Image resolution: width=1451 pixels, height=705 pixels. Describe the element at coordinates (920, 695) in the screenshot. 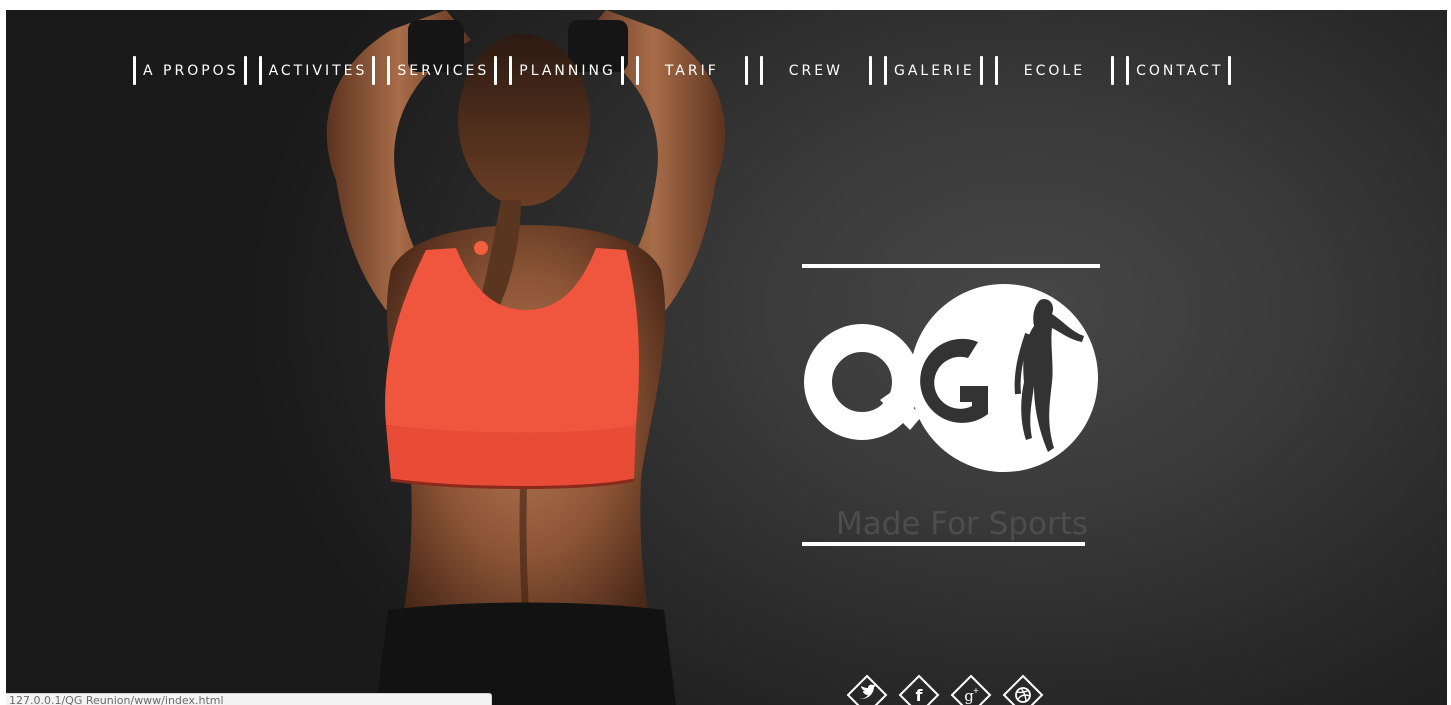

I see `svg-text: f` at that location.